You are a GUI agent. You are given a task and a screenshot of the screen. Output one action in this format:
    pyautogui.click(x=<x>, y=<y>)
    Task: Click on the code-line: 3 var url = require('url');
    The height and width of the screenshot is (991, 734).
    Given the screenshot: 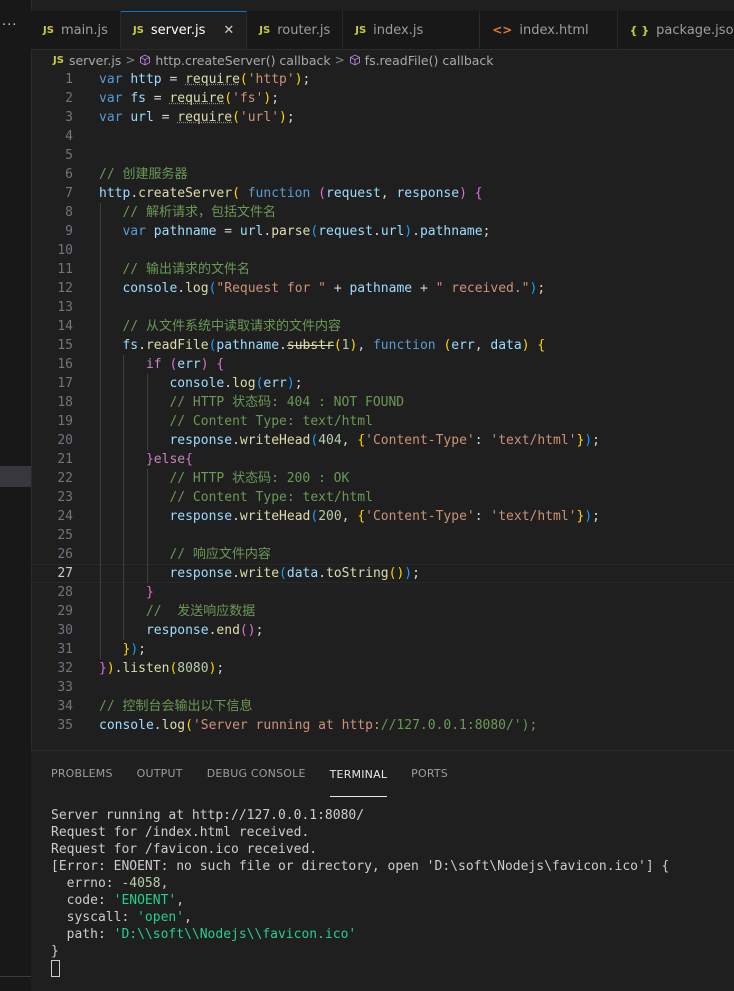 What is the action you would take?
    pyautogui.click(x=382, y=117)
    